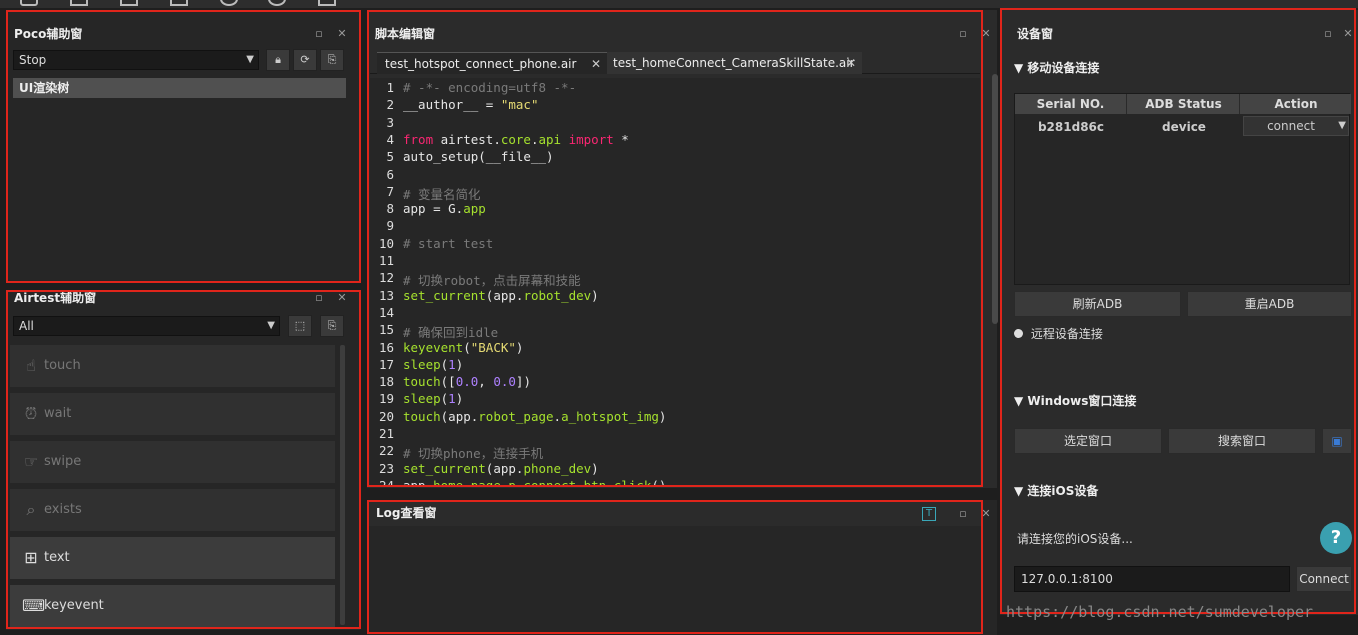  What do you see at coordinates (1183, 104) in the screenshot?
I see `table-header-row: Serial NO. ADB Status Action` at bounding box center [1183, 104].